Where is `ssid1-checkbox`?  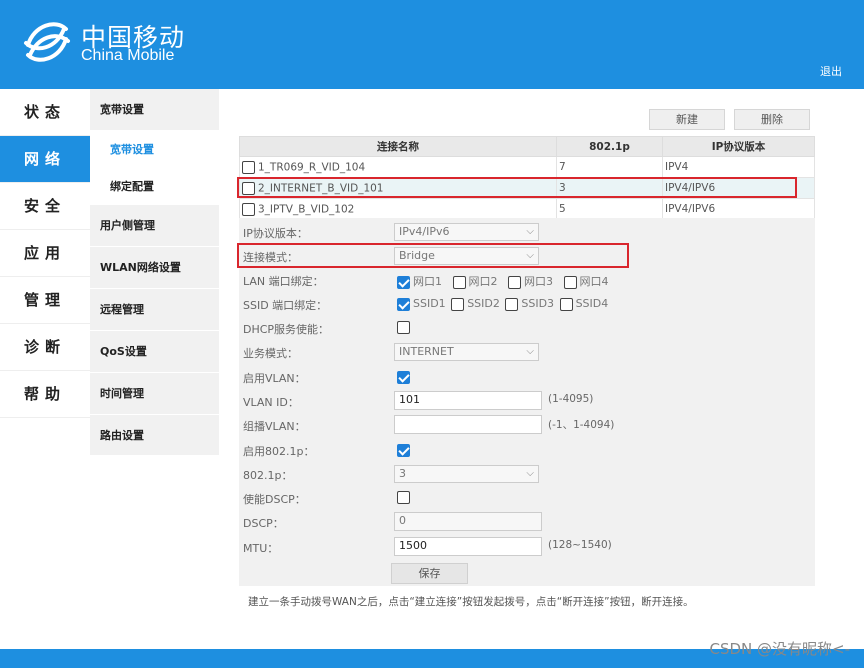
ssid1-checkbox is located at coordinates (403, 304).